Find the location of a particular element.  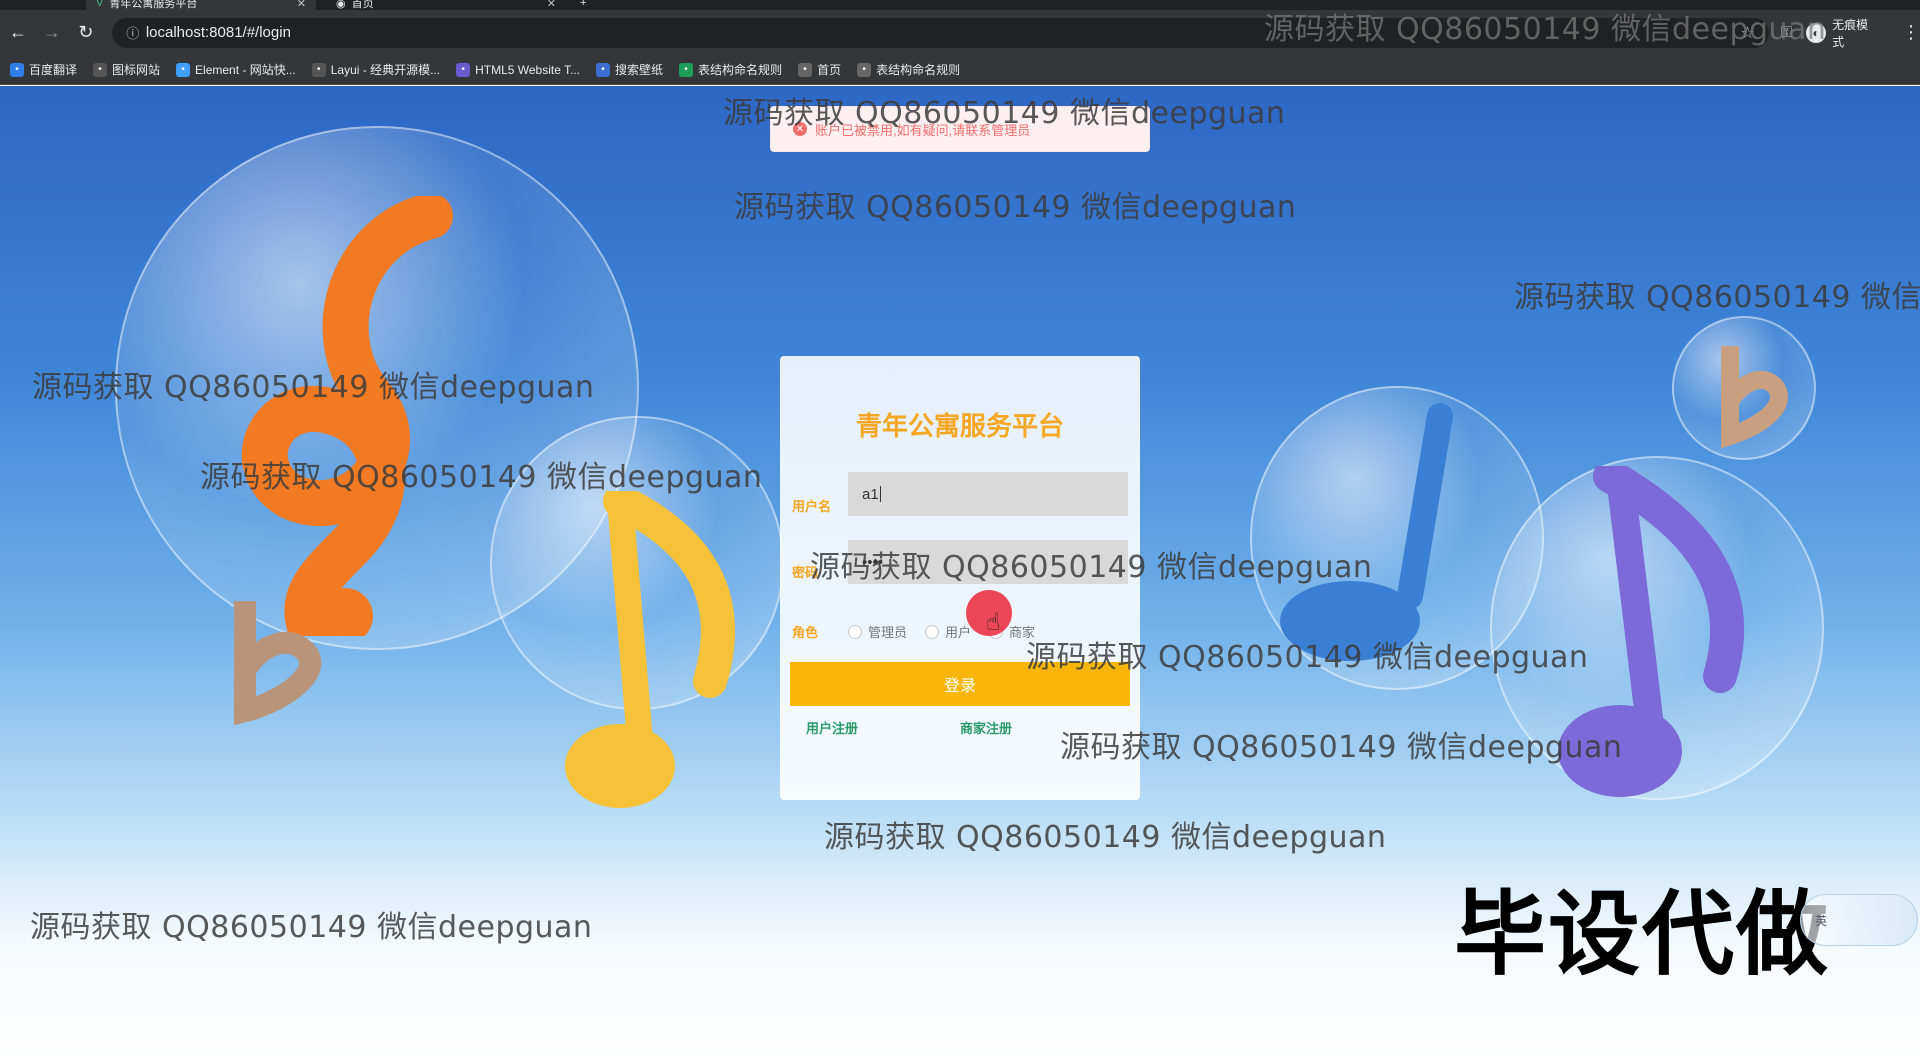

merchant-register-link: 商家注册 is located at coordinates (986, 727).